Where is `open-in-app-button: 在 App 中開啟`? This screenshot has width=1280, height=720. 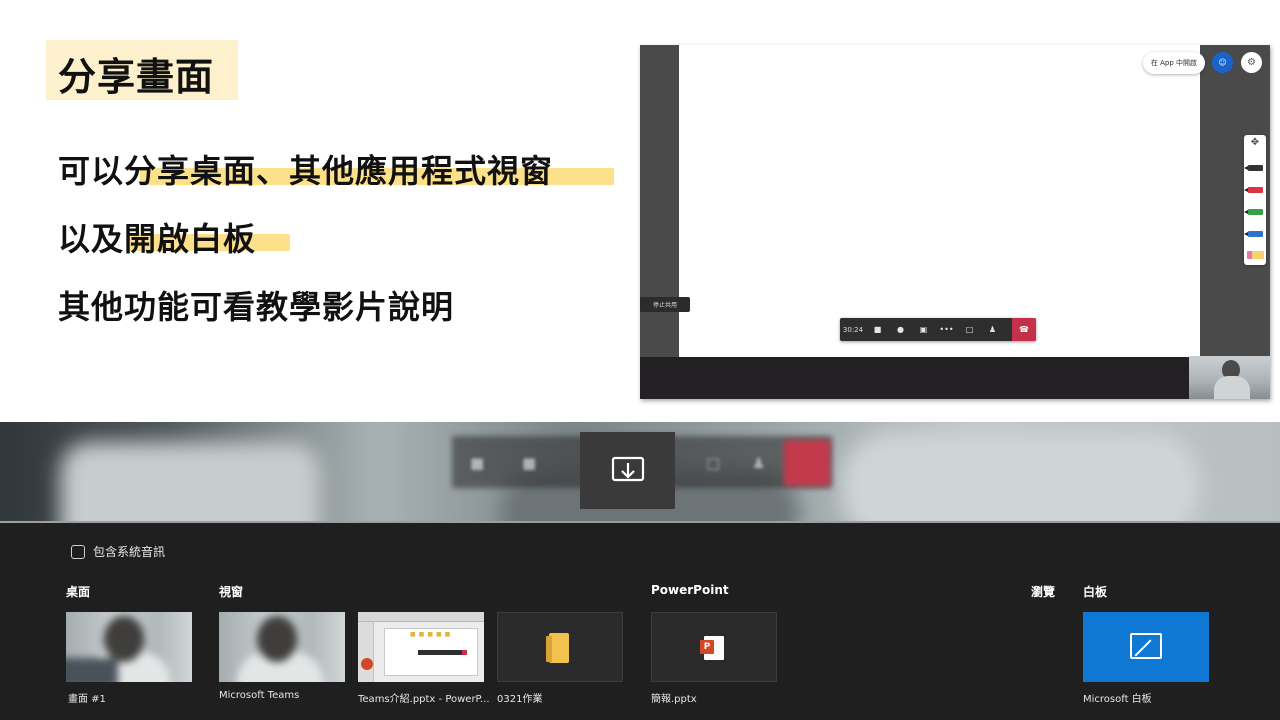 open-in-app-button: 在 App 中開啟 is located at coordinates (1174, 63).